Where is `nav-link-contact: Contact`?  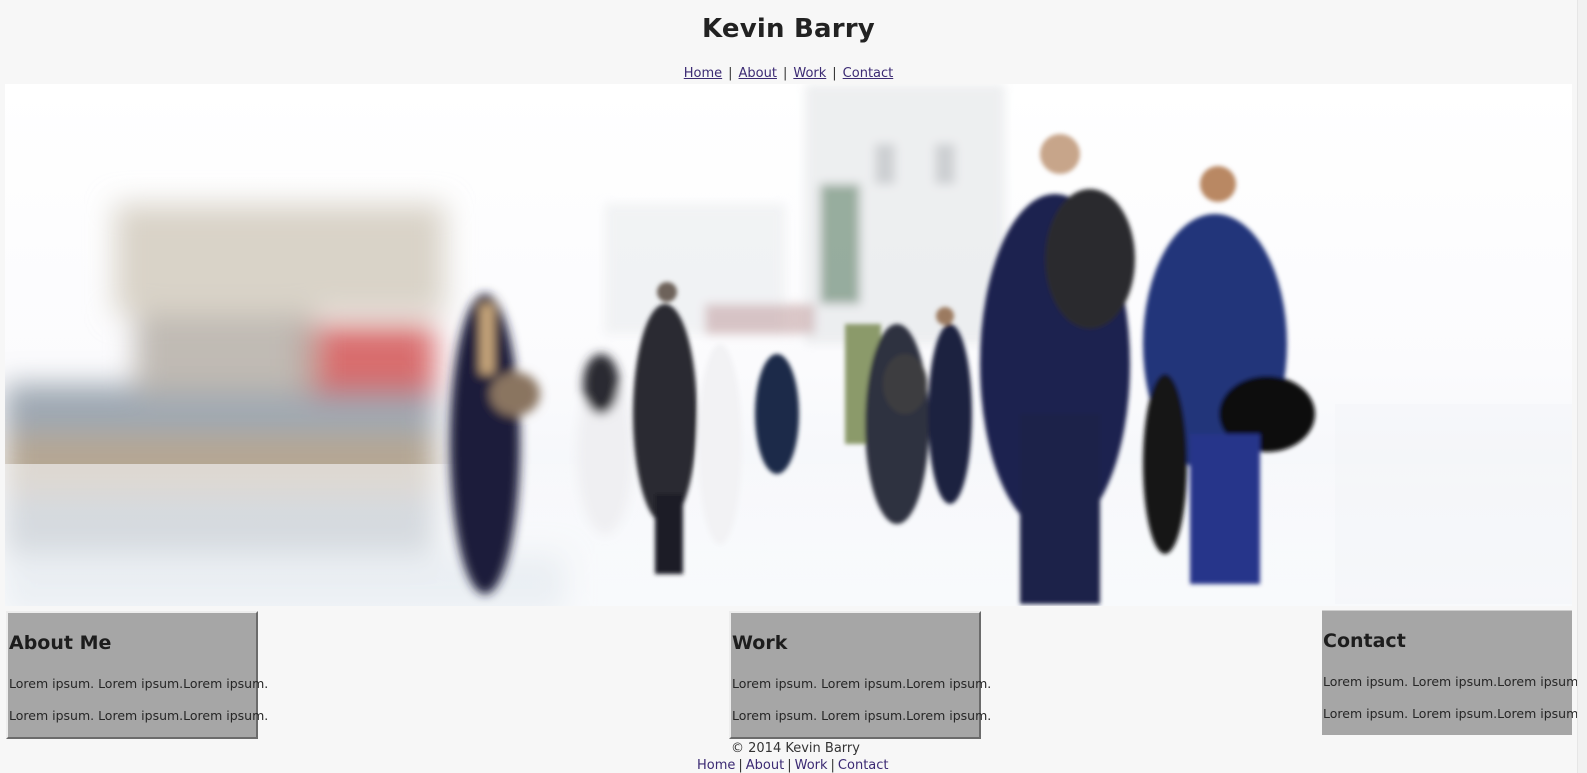
nav-link-contact: Contact is located at coordinates (868, 73).